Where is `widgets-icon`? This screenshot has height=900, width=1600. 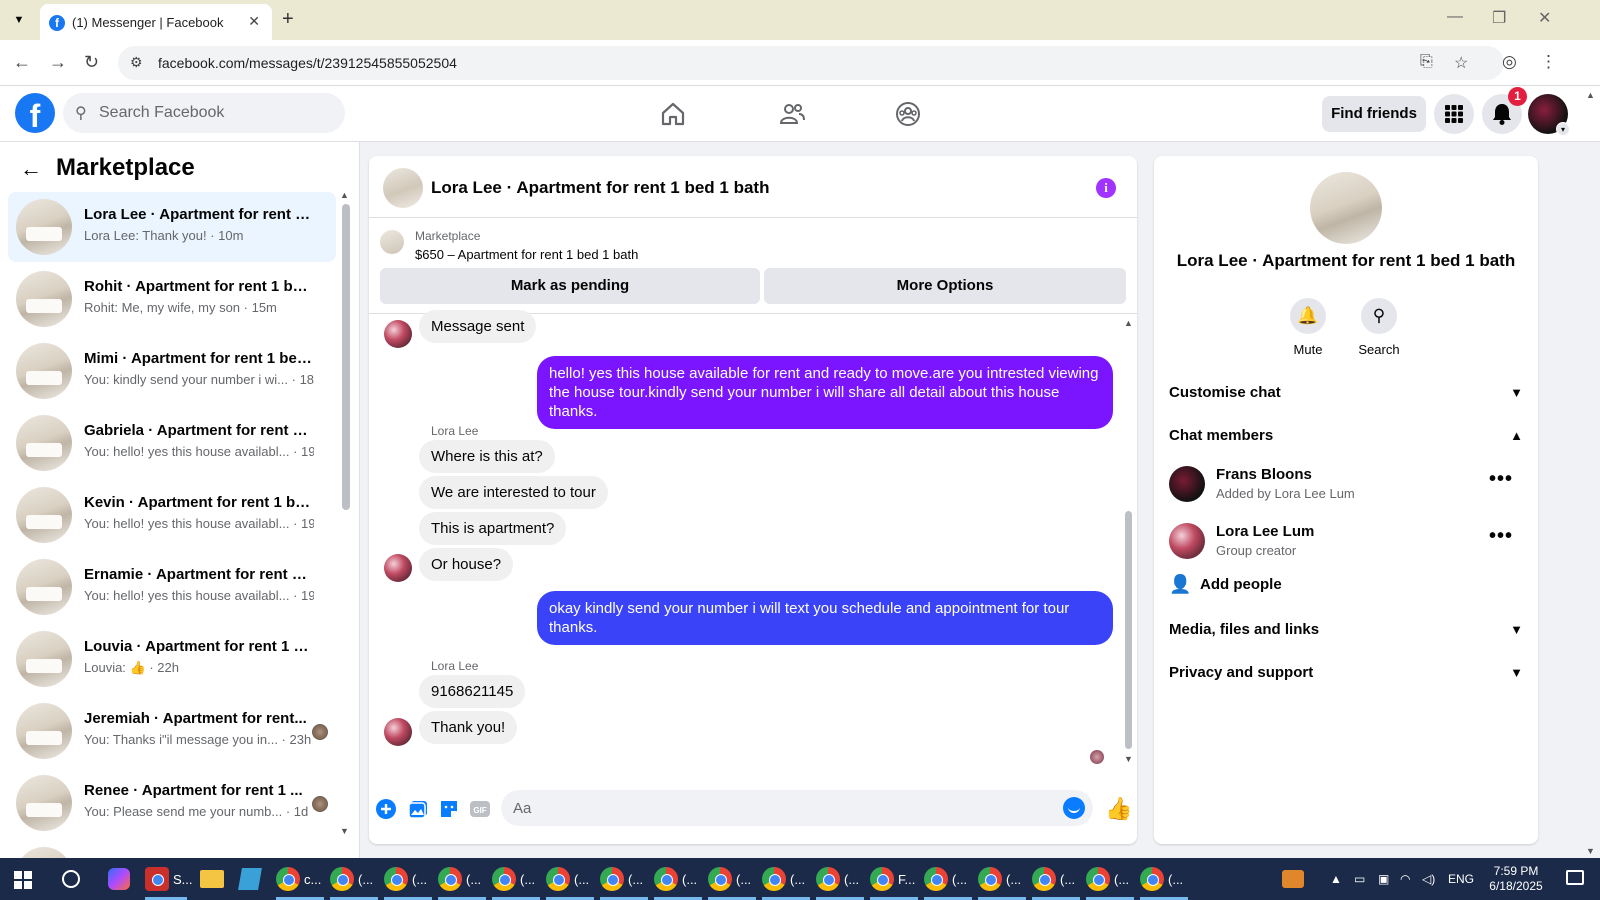
widgets-icon is located at coordinates (1293, 879).